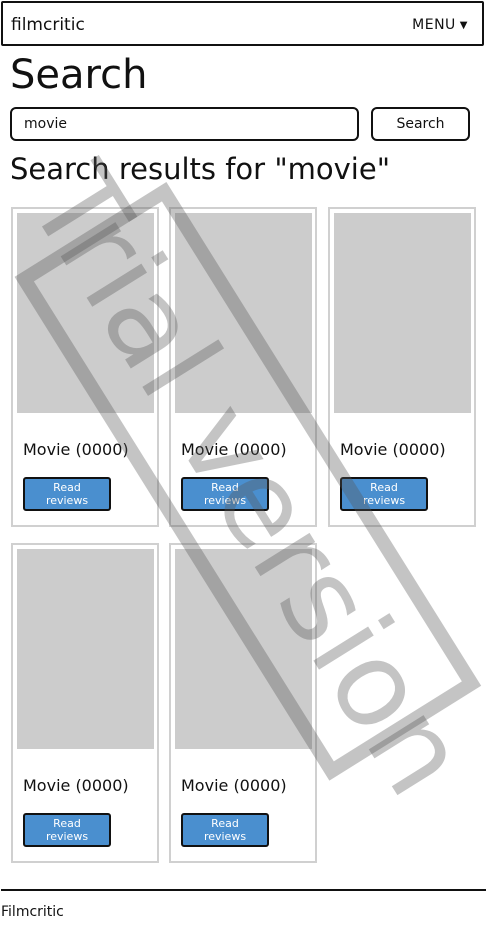 This screenshot has width=495, height=927. What do you see at coordinates (420, 124) in the screenshot?
I see `search-button: Search` at bounding box center [420, 124].